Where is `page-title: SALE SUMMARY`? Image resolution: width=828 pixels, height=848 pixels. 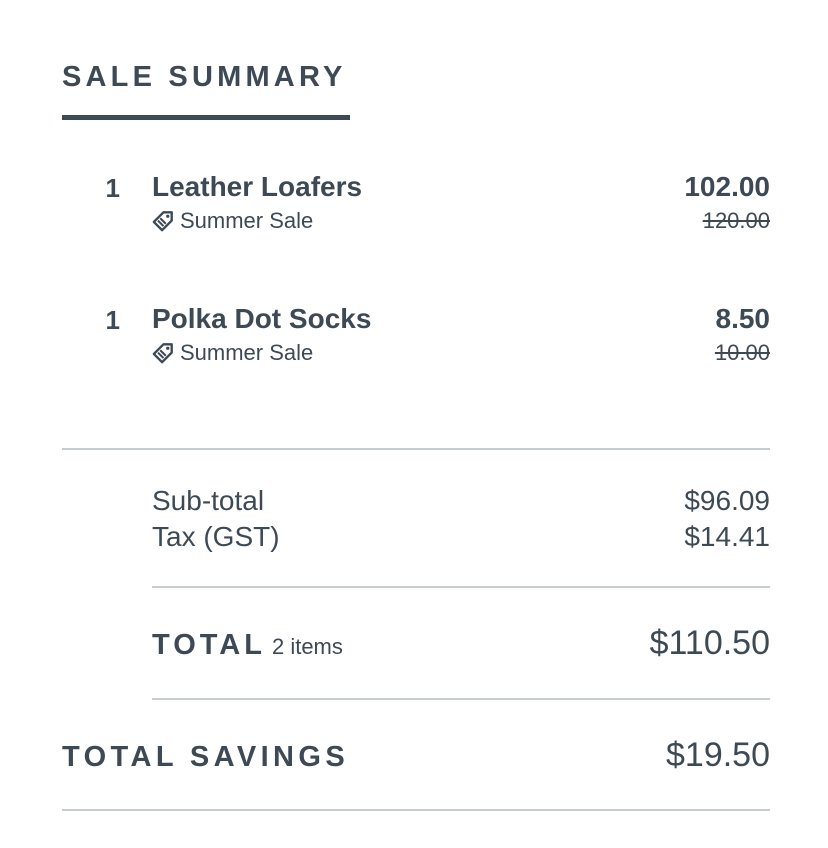 page-title: SALE SUMMARY is located at coordinates (204, 77).